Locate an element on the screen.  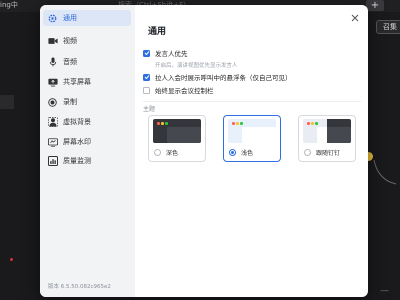
sidebar-item-label: 屏幕水印 is located at coordinates (77, 142).